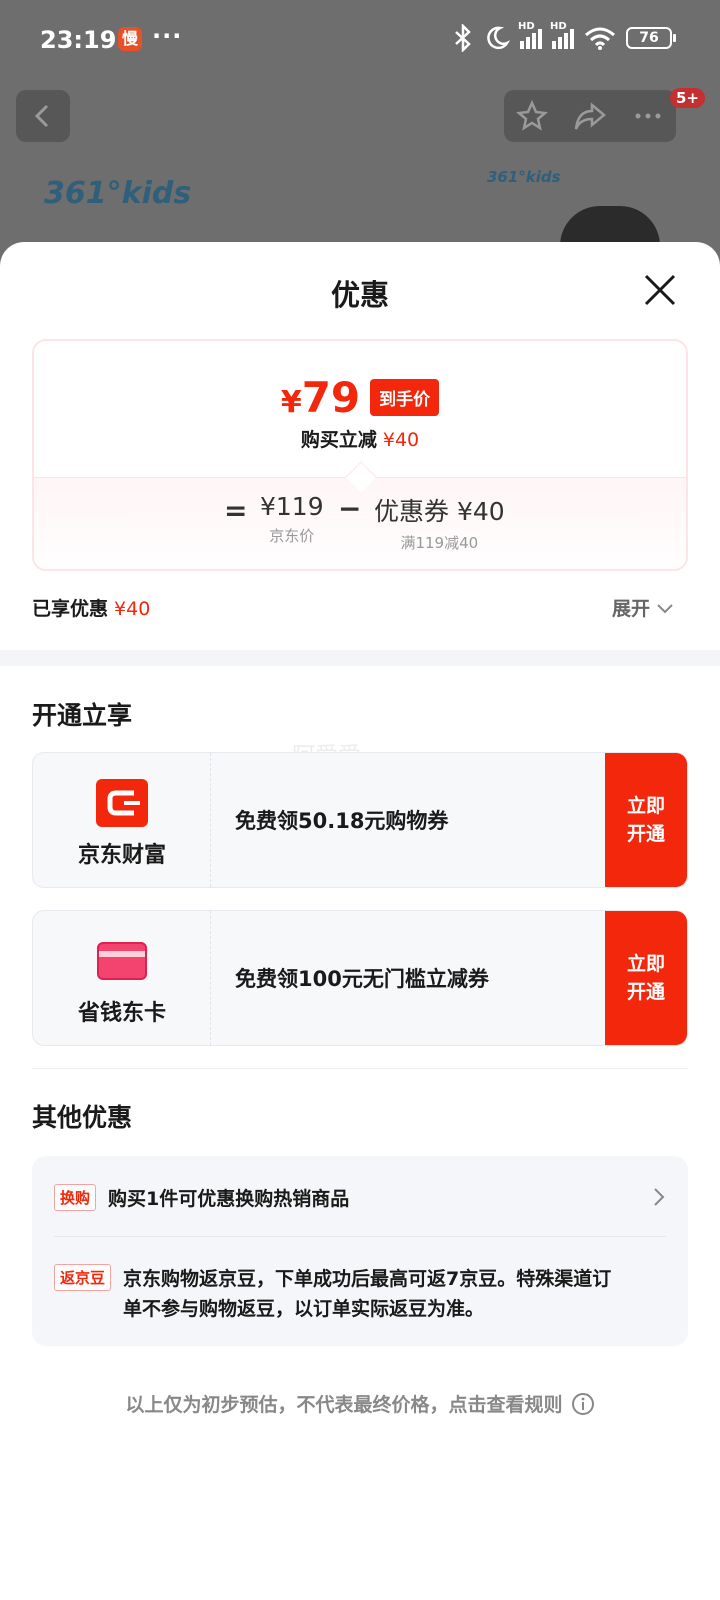  Describe the element at coordinates (121, 1013) in the screenshot. I see `promo-name: 省钱东卡` at that location.